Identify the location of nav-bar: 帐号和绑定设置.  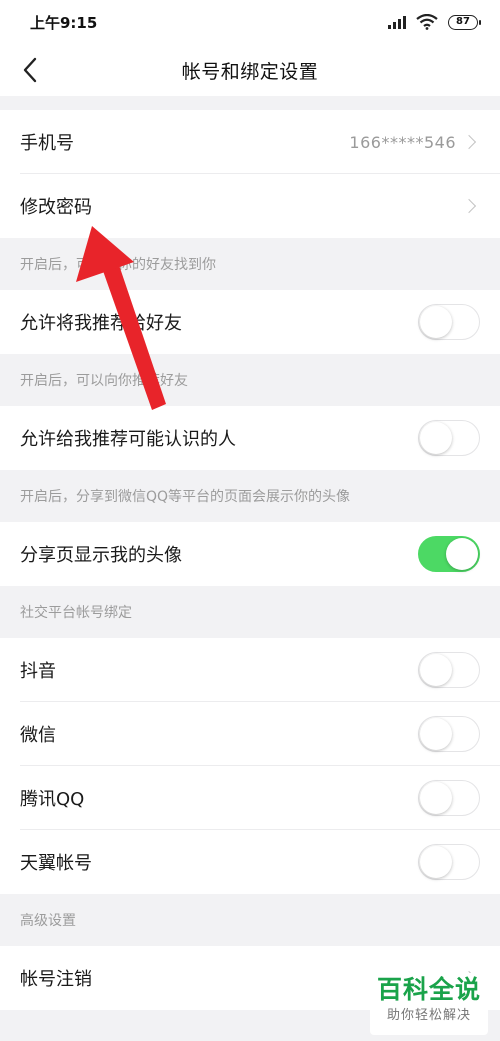
(250, 70).